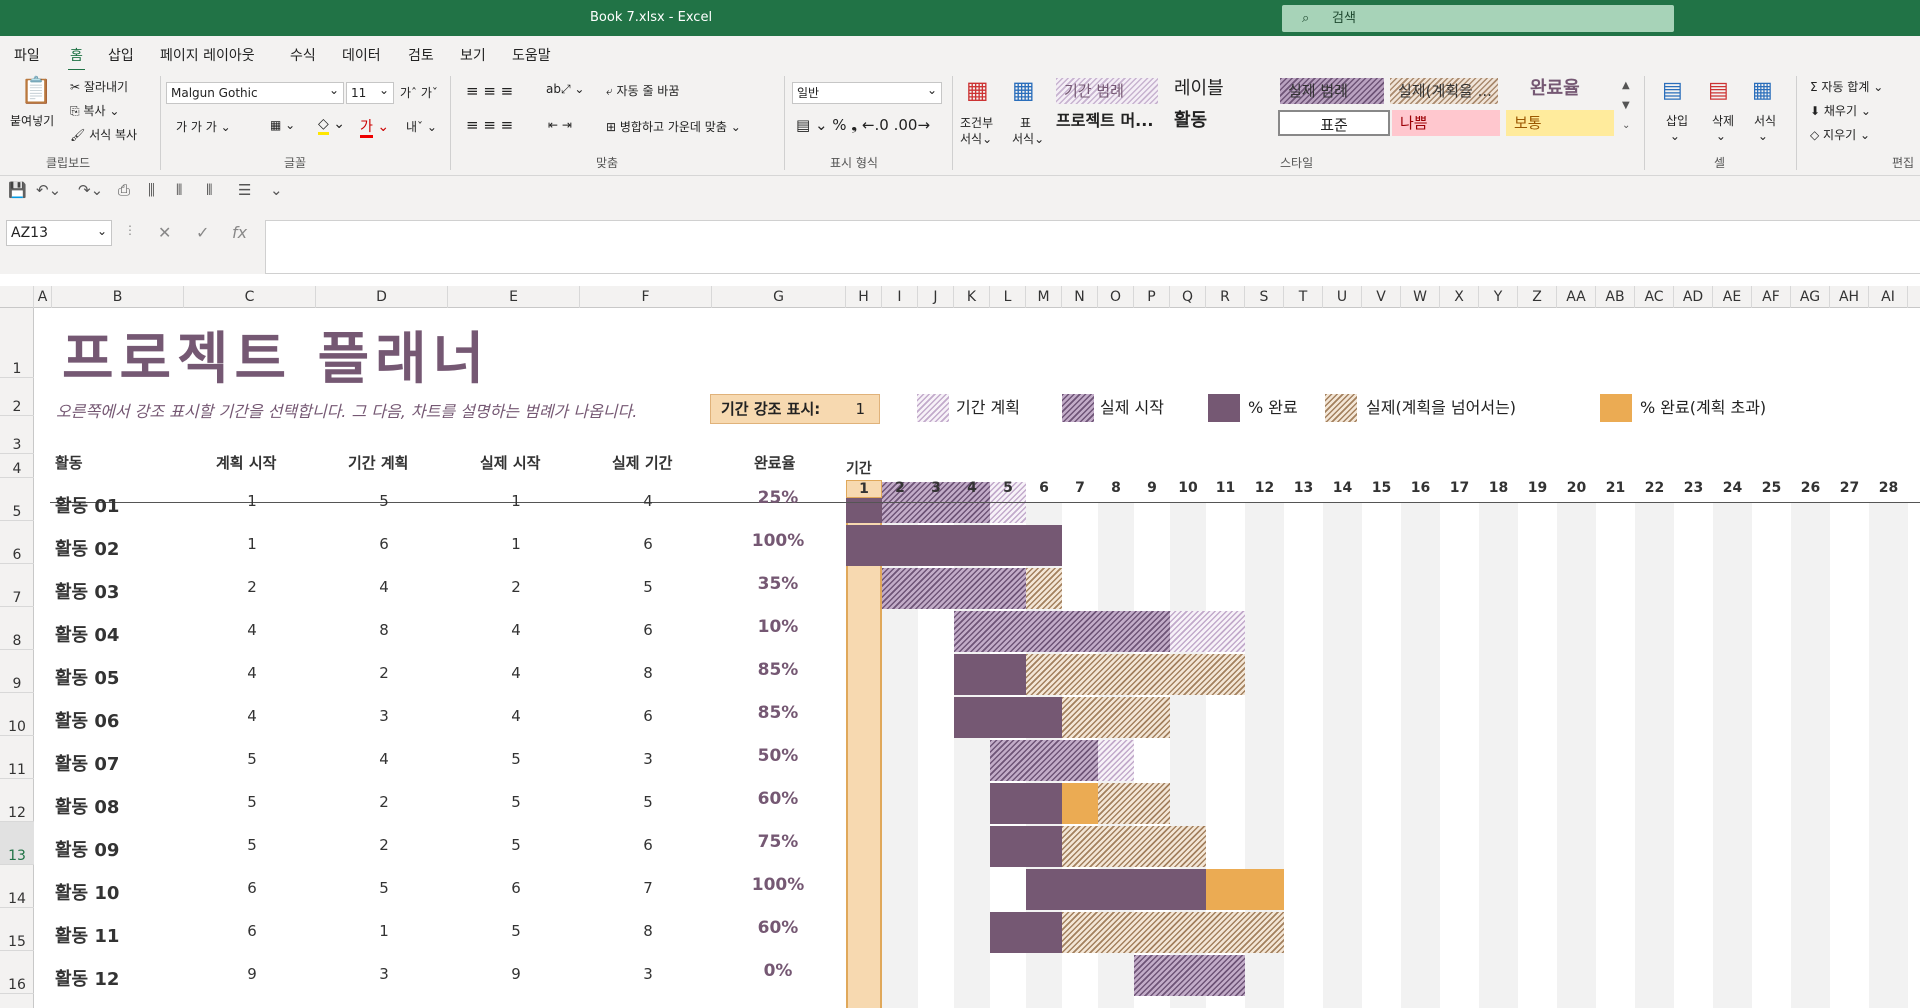 This screenshot has height=1008, width=1920. I want to click on actual-duration-cell: 7, so click(648, 888).